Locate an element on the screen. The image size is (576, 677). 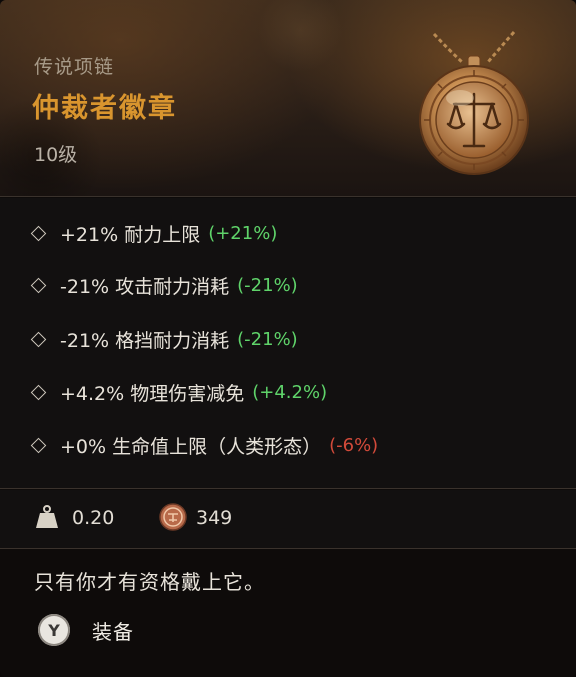
stat-delta: (-6%) is located at coordinates (354, 445).